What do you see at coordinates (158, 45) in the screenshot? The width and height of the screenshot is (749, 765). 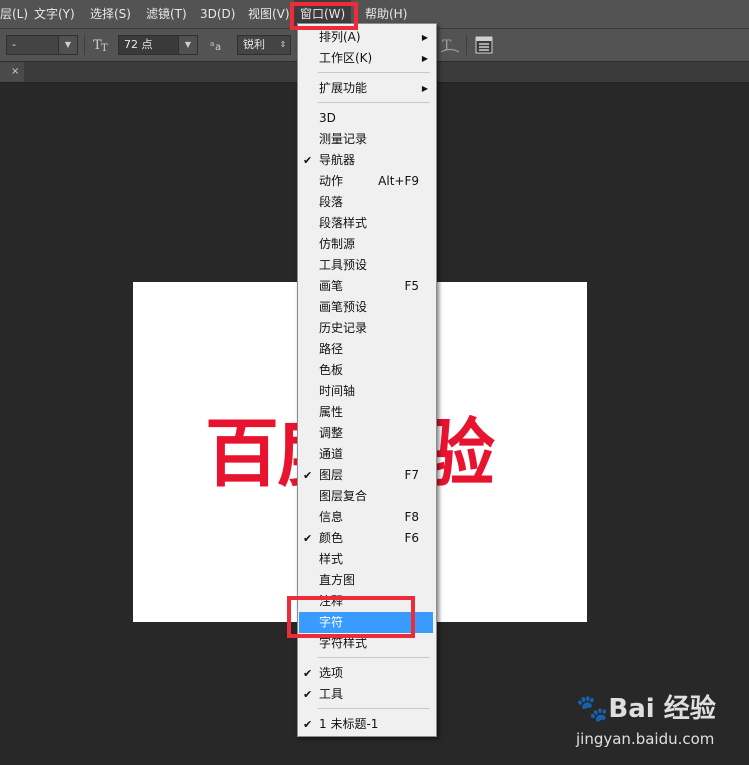 I see `font-size-select: 72 点 ▼` at bounding box center [158, 45].